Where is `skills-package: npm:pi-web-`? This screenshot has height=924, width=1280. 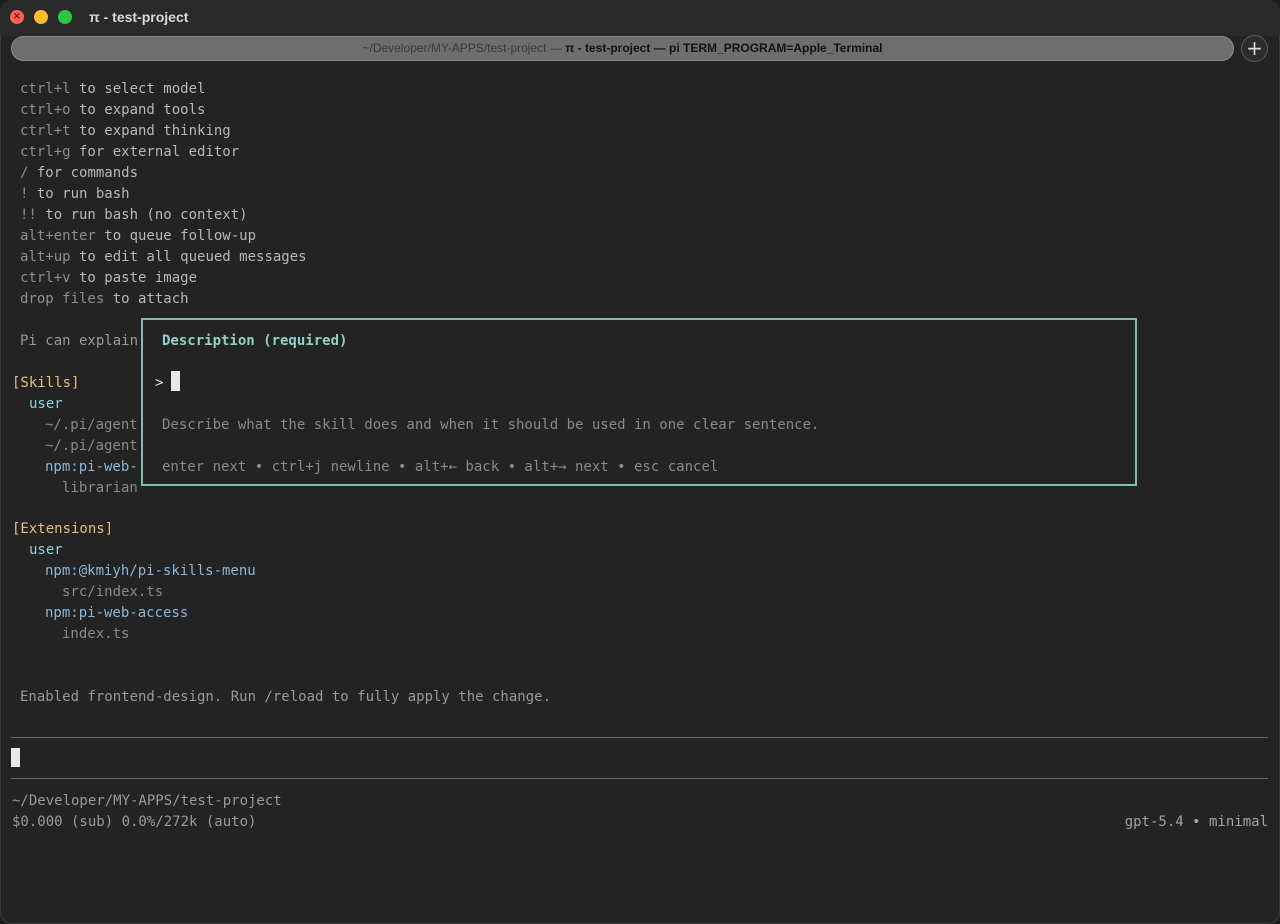 skills-package: npm:pi-web- is located at coordinates (91, 467).